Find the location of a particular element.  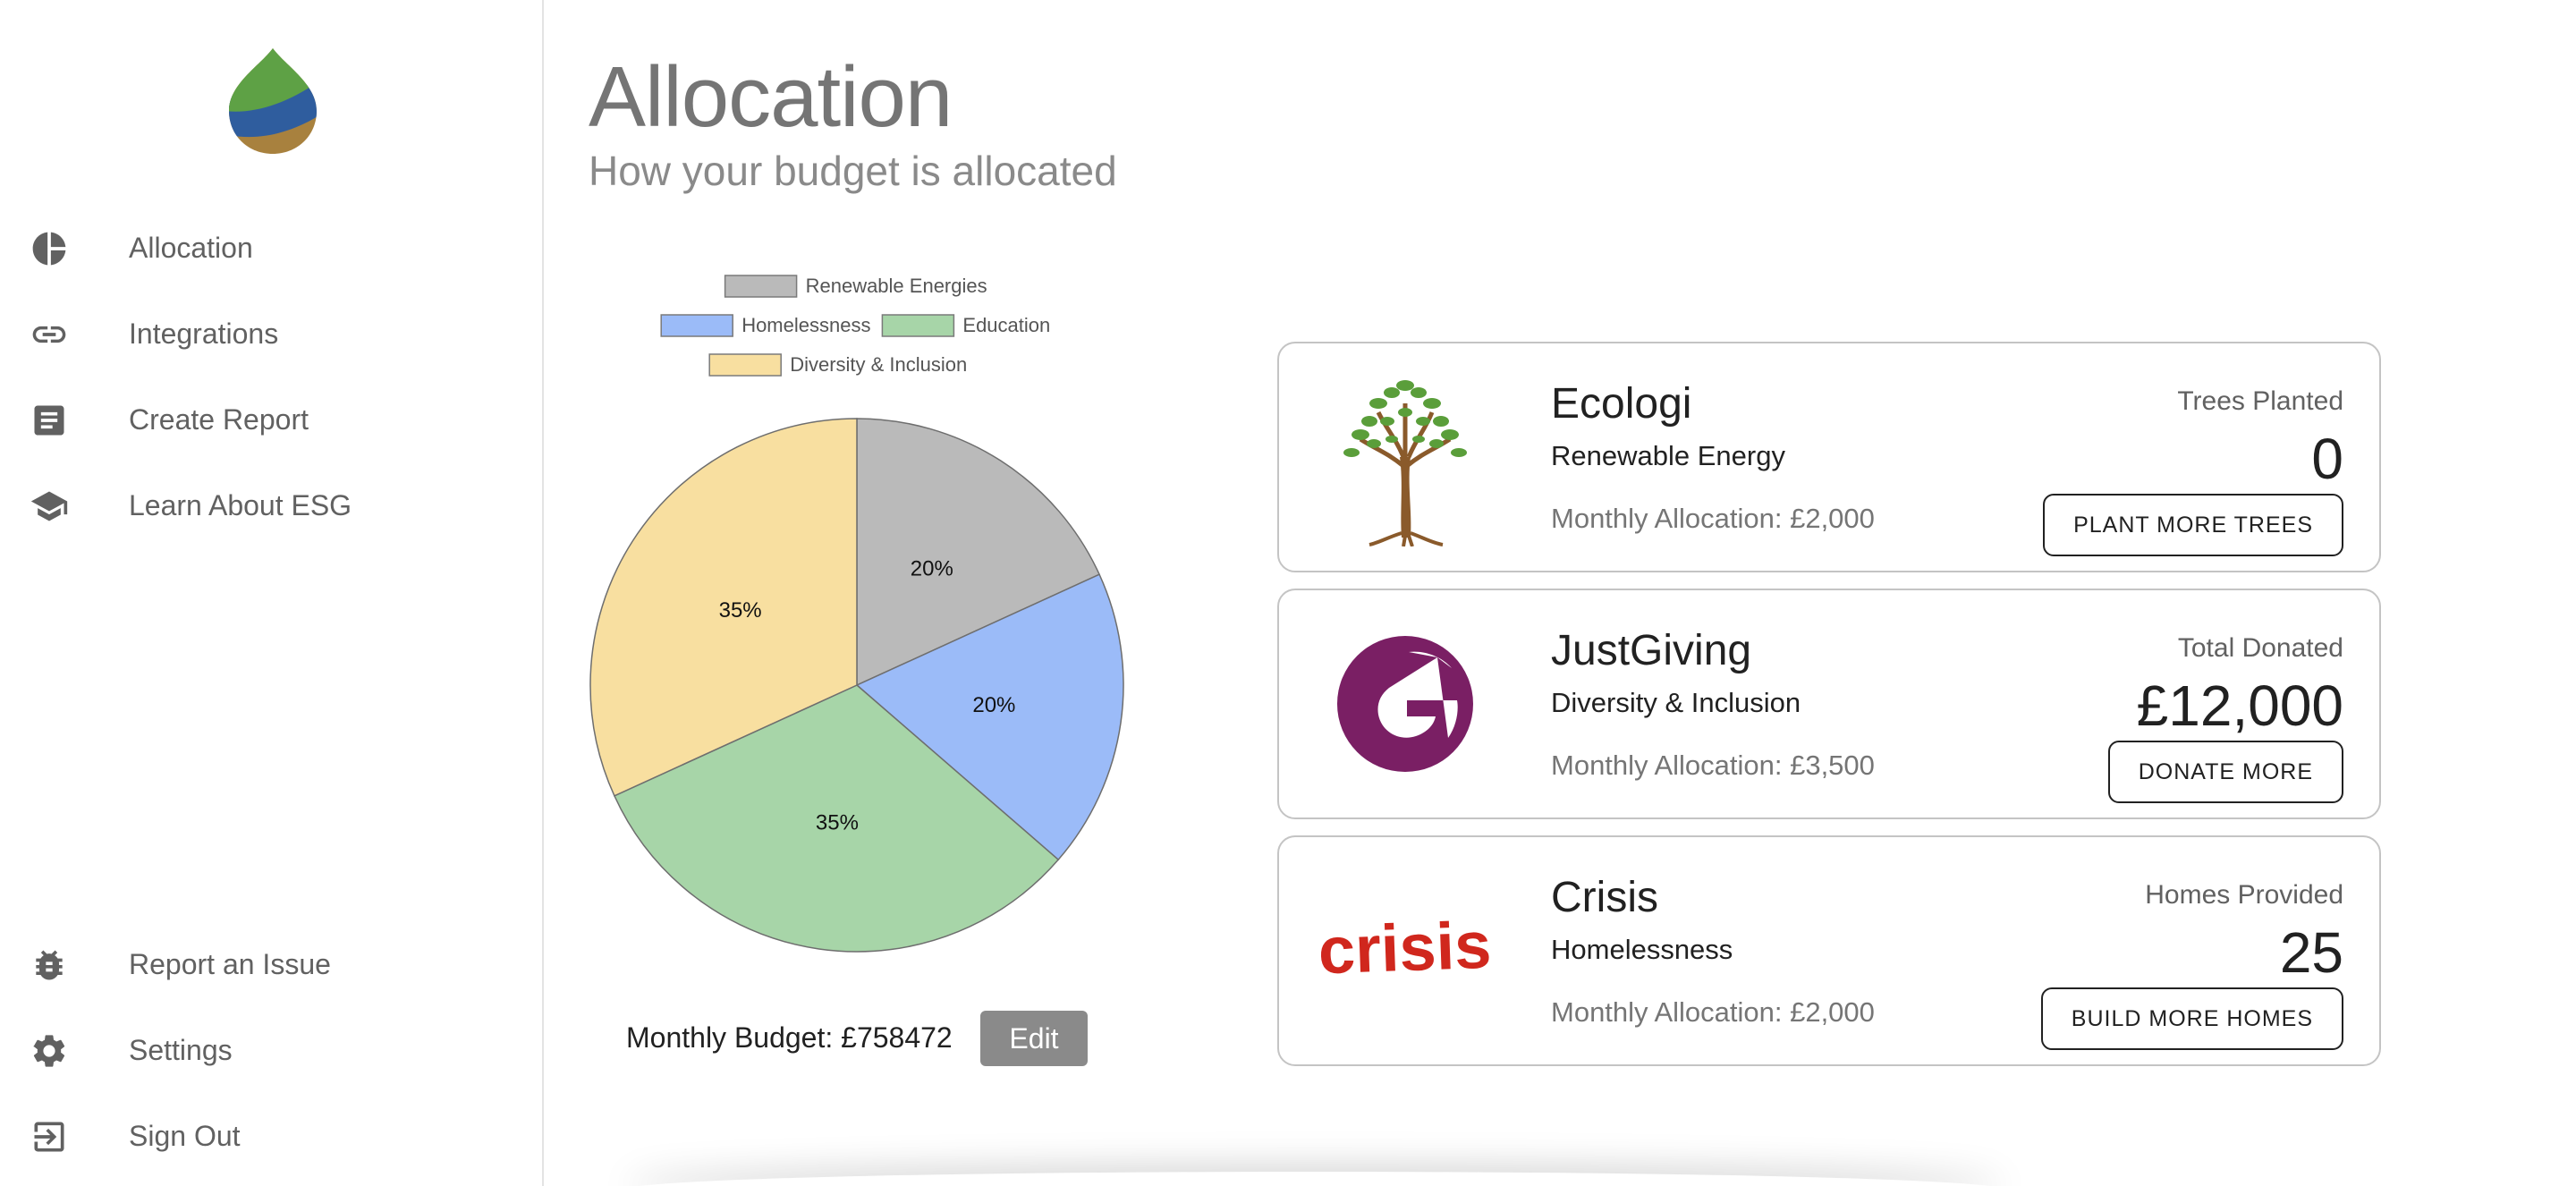

page-title: Allocation is located at coordinates (771, 97).